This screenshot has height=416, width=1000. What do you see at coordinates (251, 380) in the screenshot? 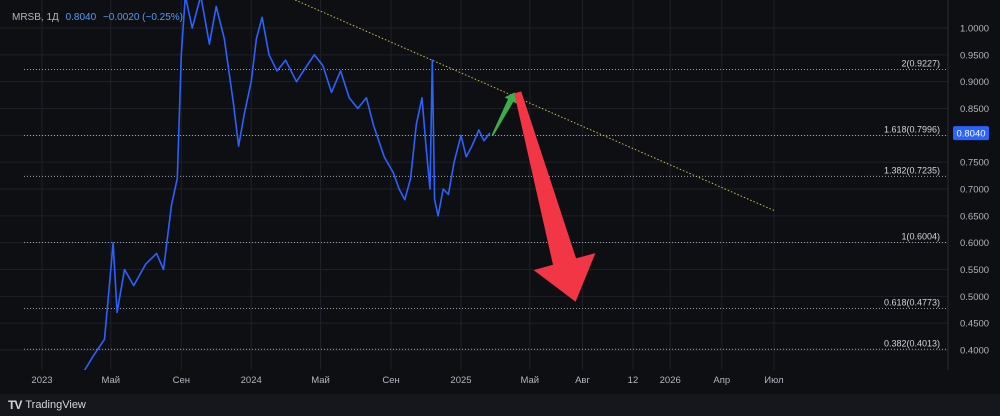
I see `x-tick-label: 2024` at bounding box center [251, 380].